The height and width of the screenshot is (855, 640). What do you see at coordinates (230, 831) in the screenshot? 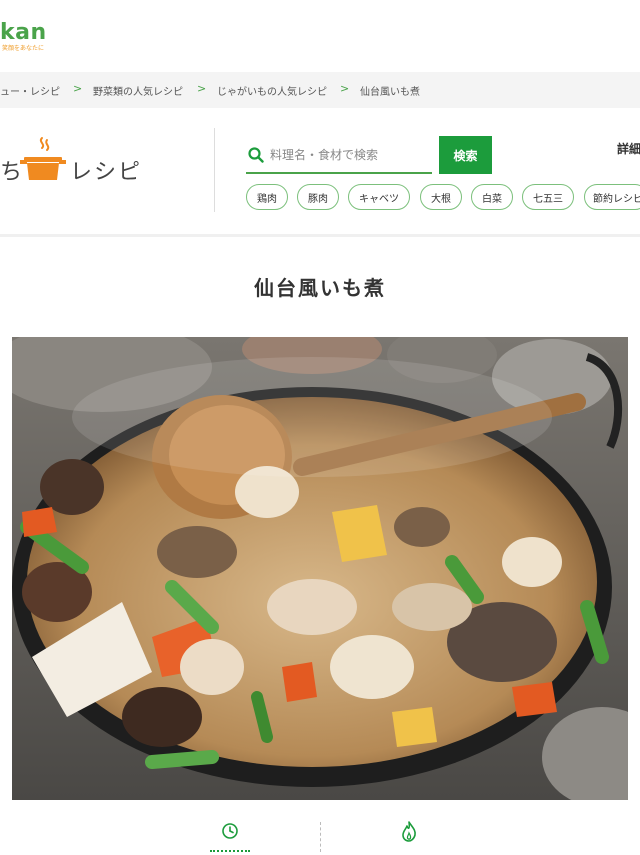
I see `clock-icon` at bounding box center [230, 831].